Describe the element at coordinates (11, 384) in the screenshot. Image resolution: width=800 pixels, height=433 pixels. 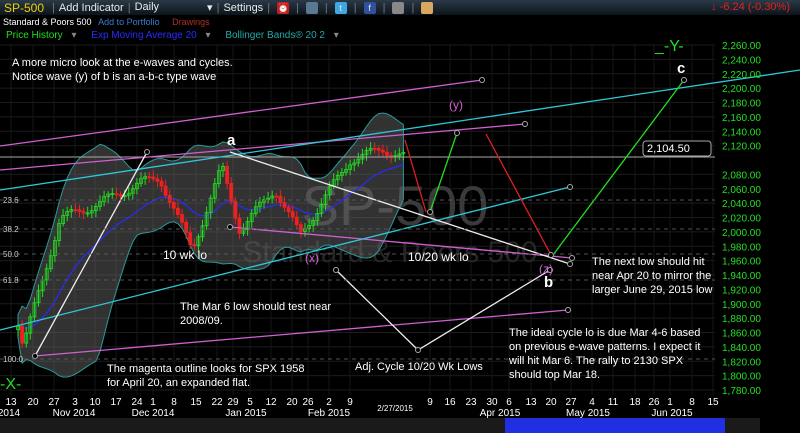
I see `big-x-label: -X-` at that location.